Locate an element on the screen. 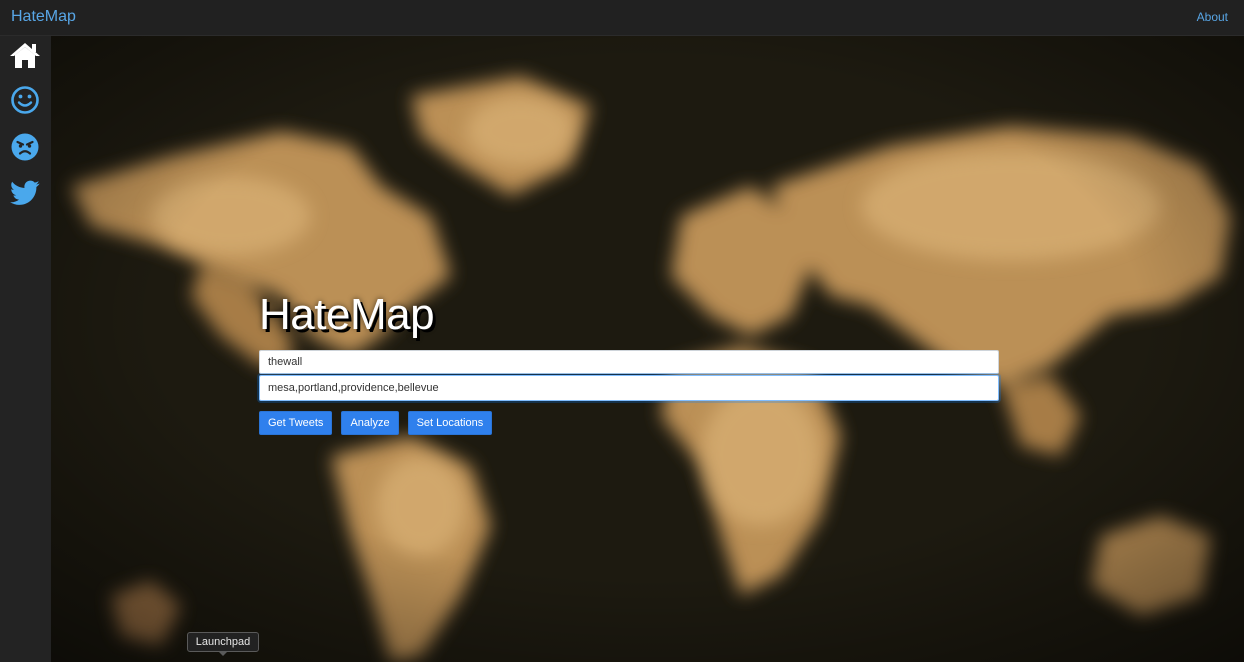 This screenshot has width=1244, height=662. smile-icon is located at coordinates (25, 100).